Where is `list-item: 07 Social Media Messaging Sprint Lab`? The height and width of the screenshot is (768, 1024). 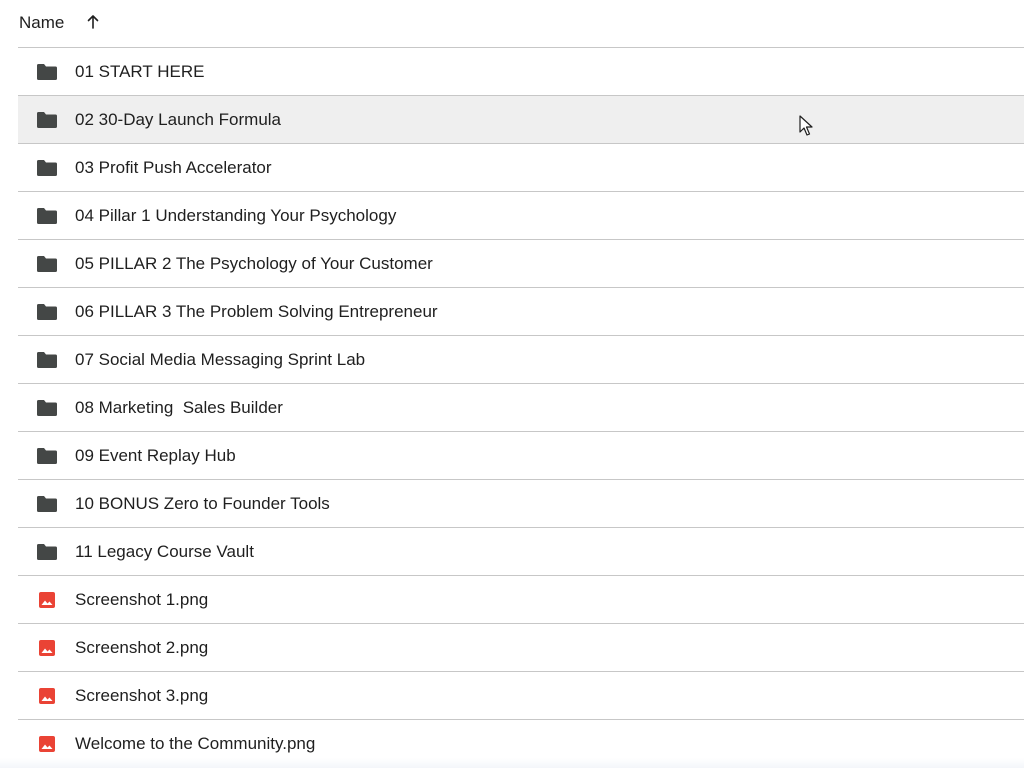 list-item: 07 Social Media Messaging Sprint Lab is located at coordinates (521, 360).